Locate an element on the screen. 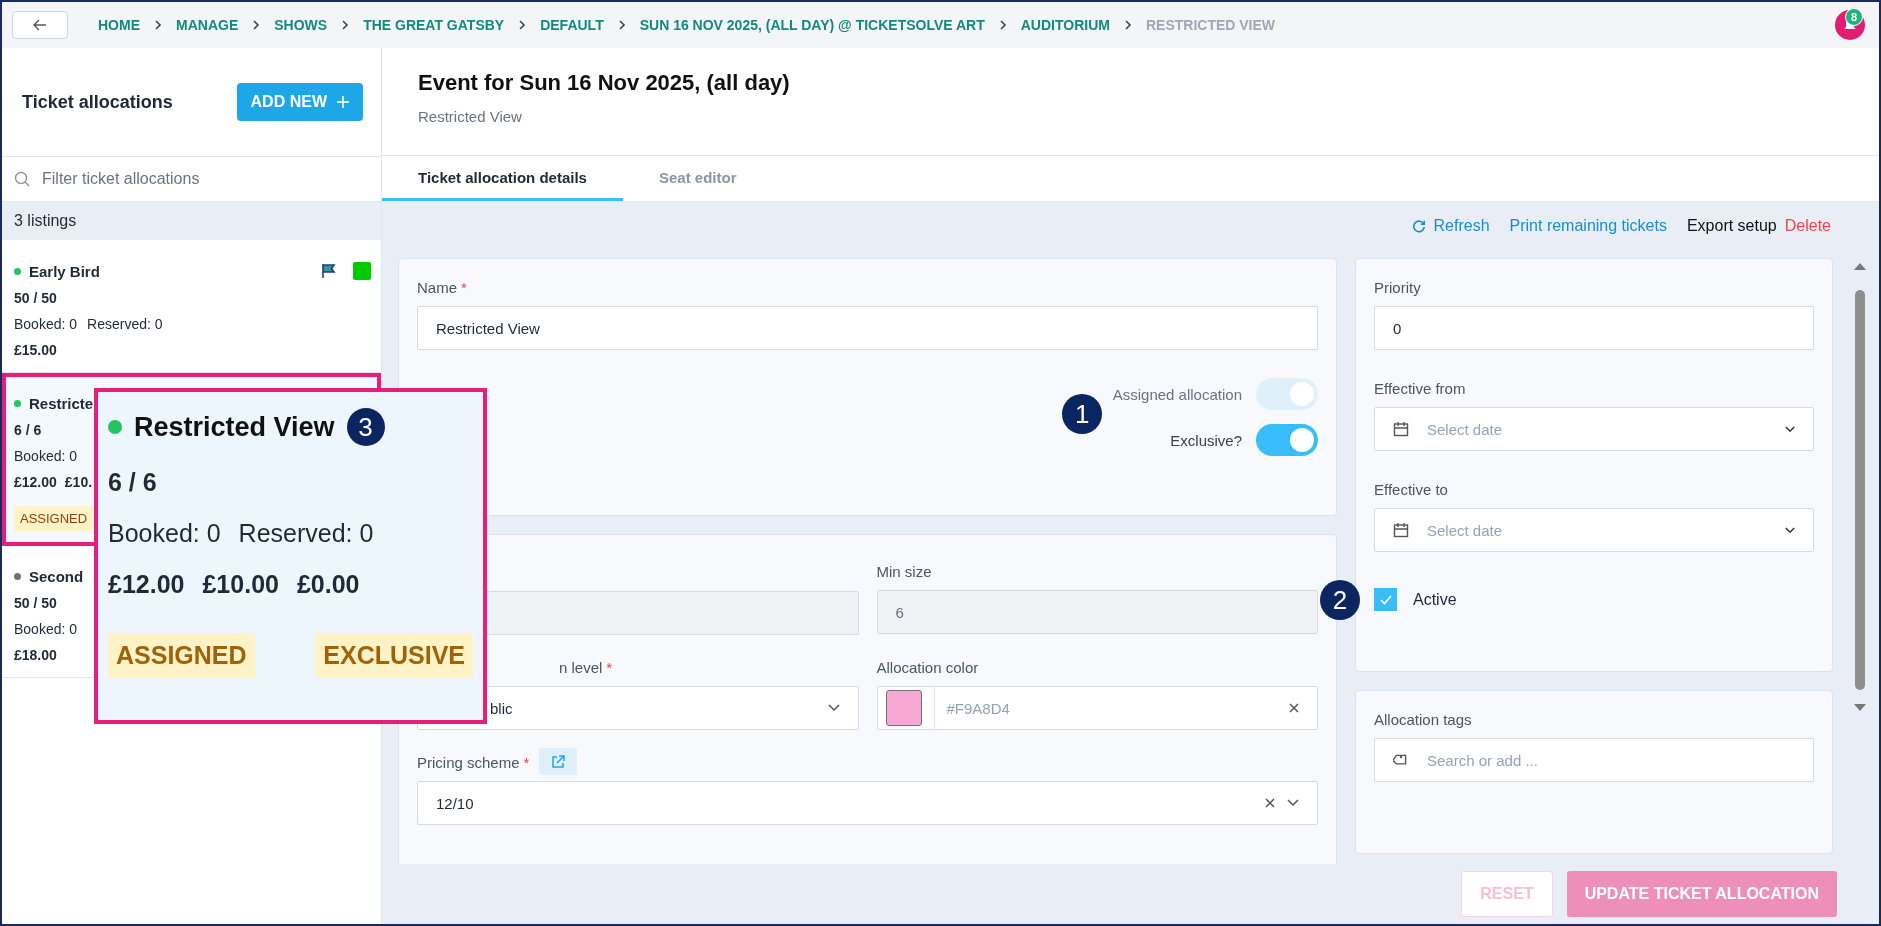 The height and width of the screenshot is (926, 1881). field-label: Allocation color is located at coordinates (928, 667).